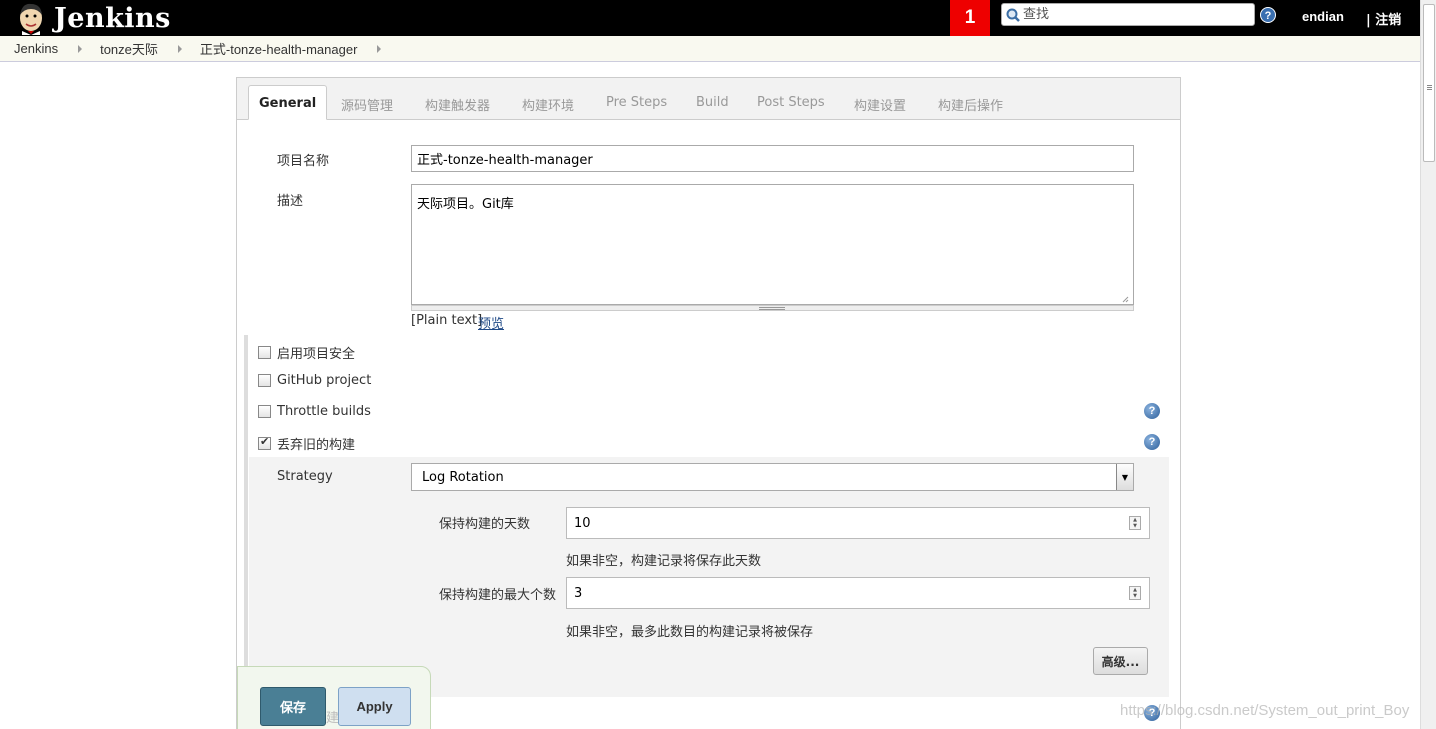  Describe the element at coordinates (305, 476) in the screenshot. I see `strategy-label: Strategy` at that location.